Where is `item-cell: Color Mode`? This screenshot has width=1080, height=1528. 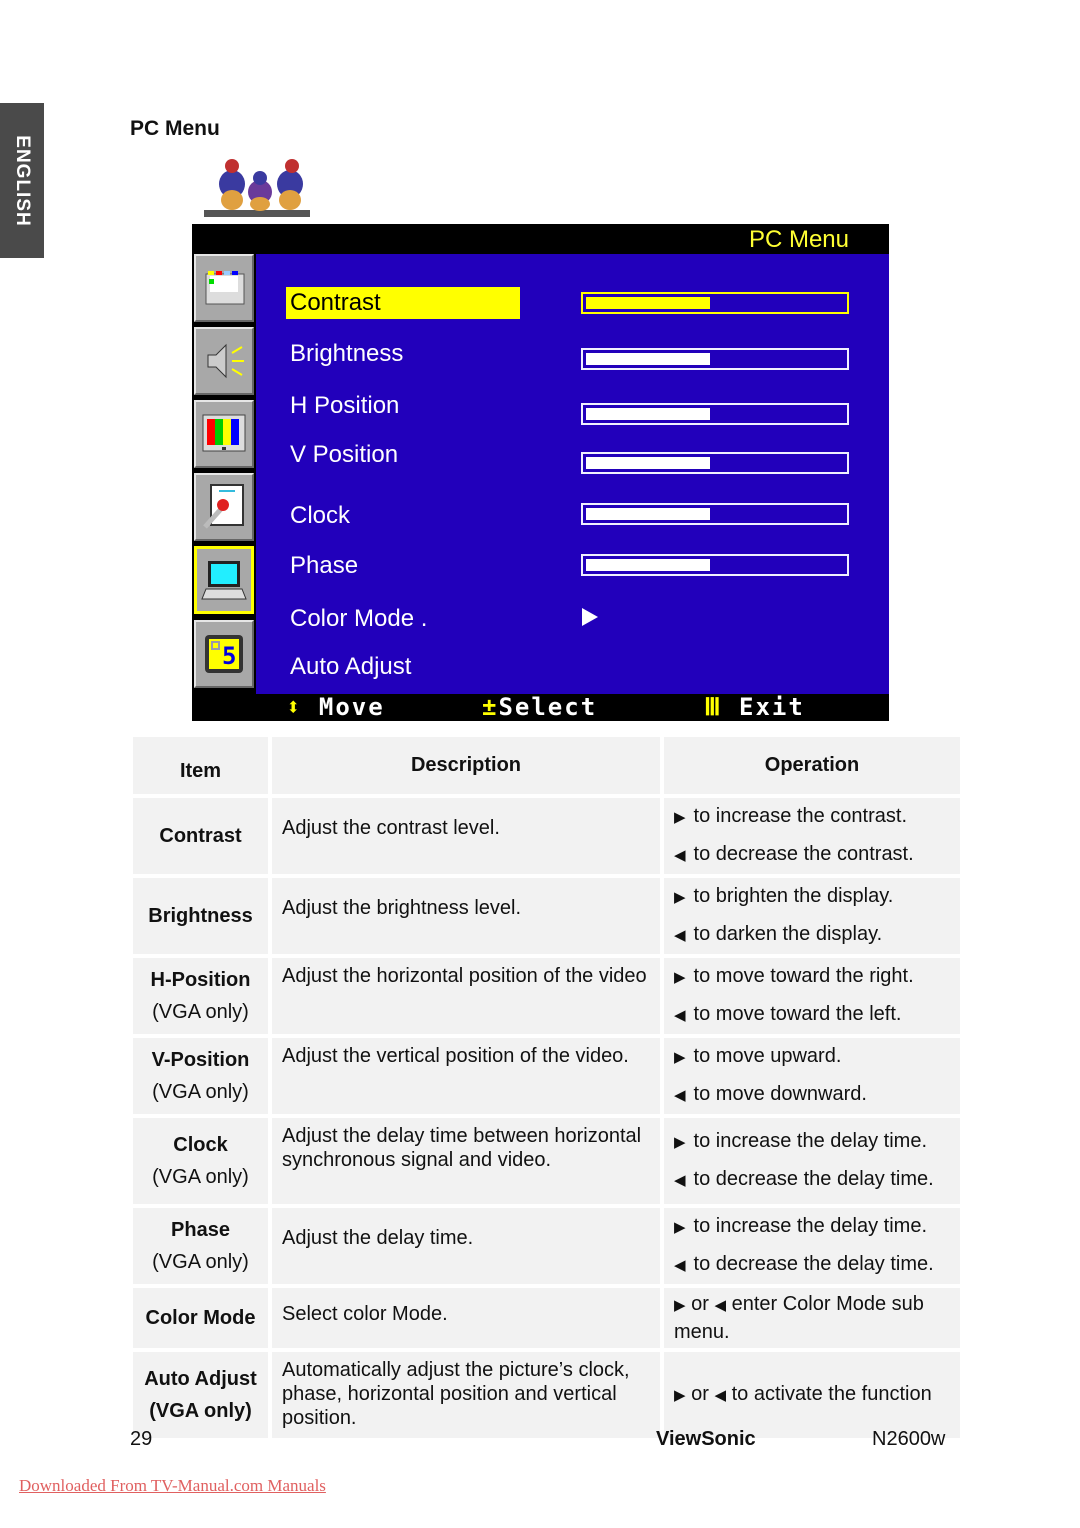 item-cell: Color Mode is located at coordinates (200, 1318).